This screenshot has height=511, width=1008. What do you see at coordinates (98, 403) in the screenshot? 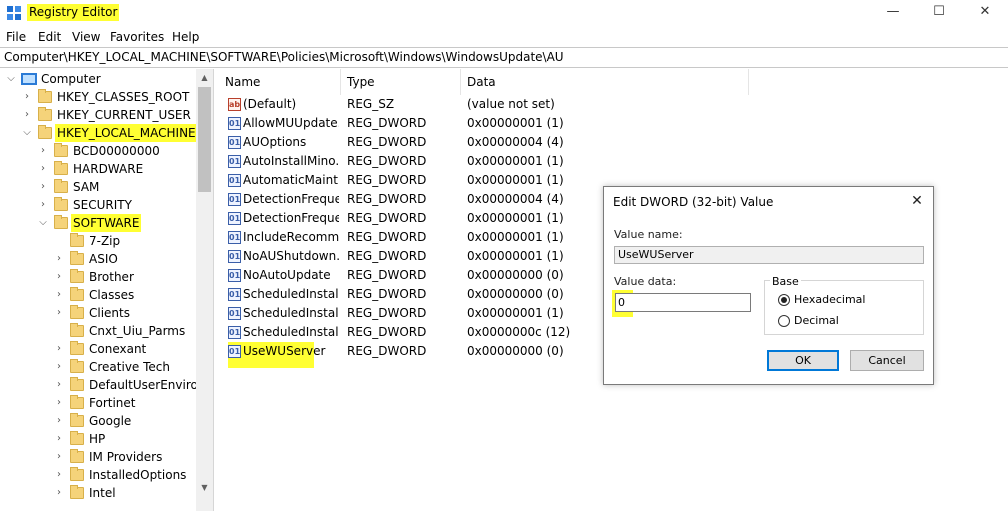
I see `tree-item-software-child: › Fortinet` at bounding box center [98, 403].